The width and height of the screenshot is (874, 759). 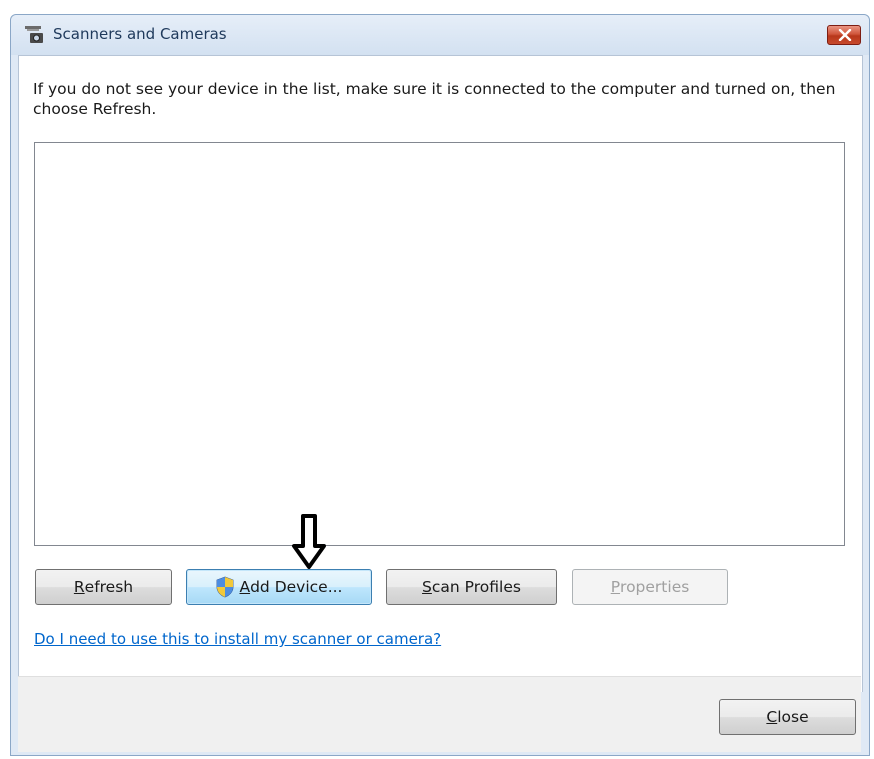 I want to click on close-icon, so click(x=845, y=35).